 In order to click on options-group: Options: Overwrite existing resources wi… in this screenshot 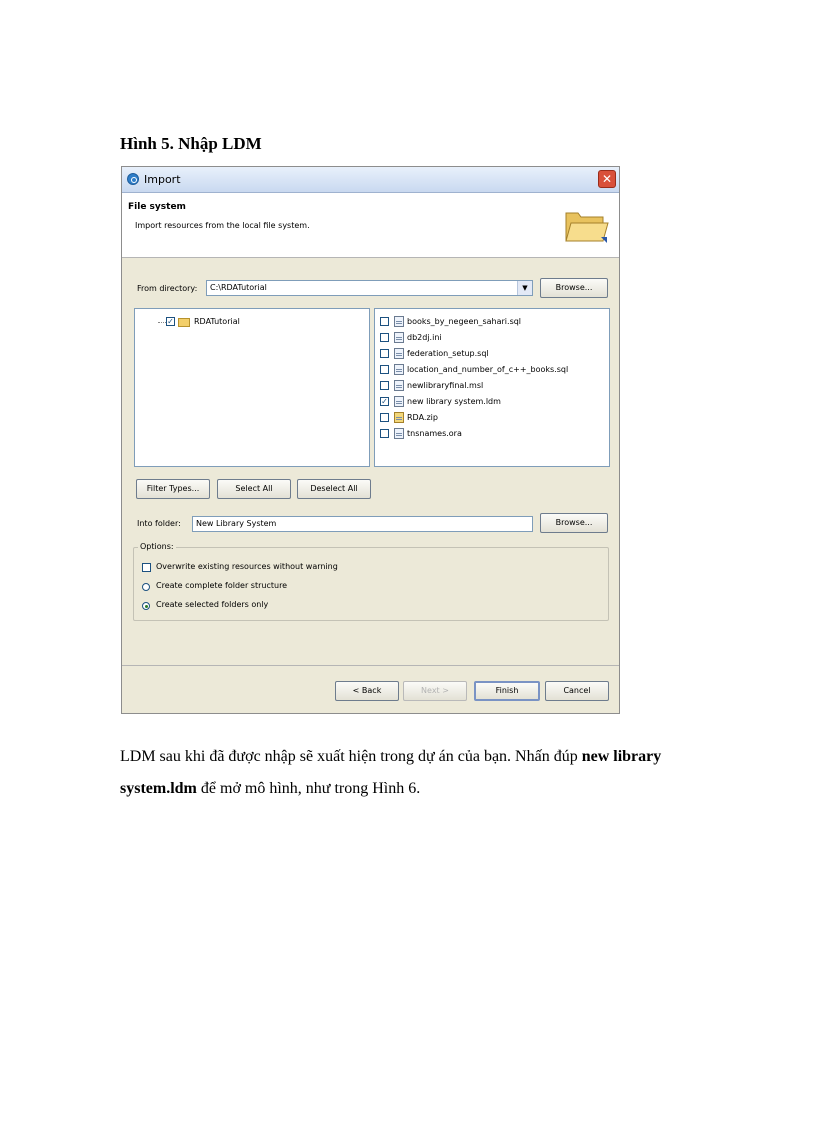, I will do `click(371, 581)`.